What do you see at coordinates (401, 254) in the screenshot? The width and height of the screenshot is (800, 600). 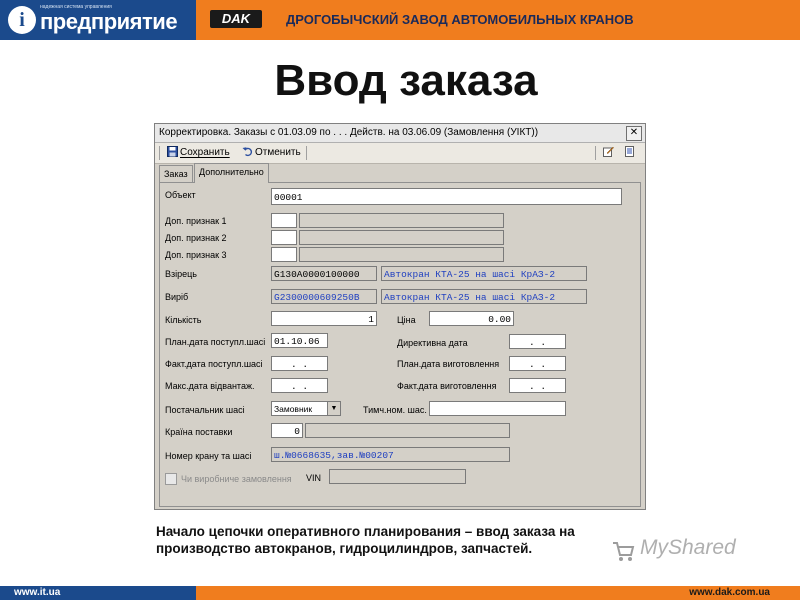 I see `attr3-name-field` at bounding box center [401, 254].